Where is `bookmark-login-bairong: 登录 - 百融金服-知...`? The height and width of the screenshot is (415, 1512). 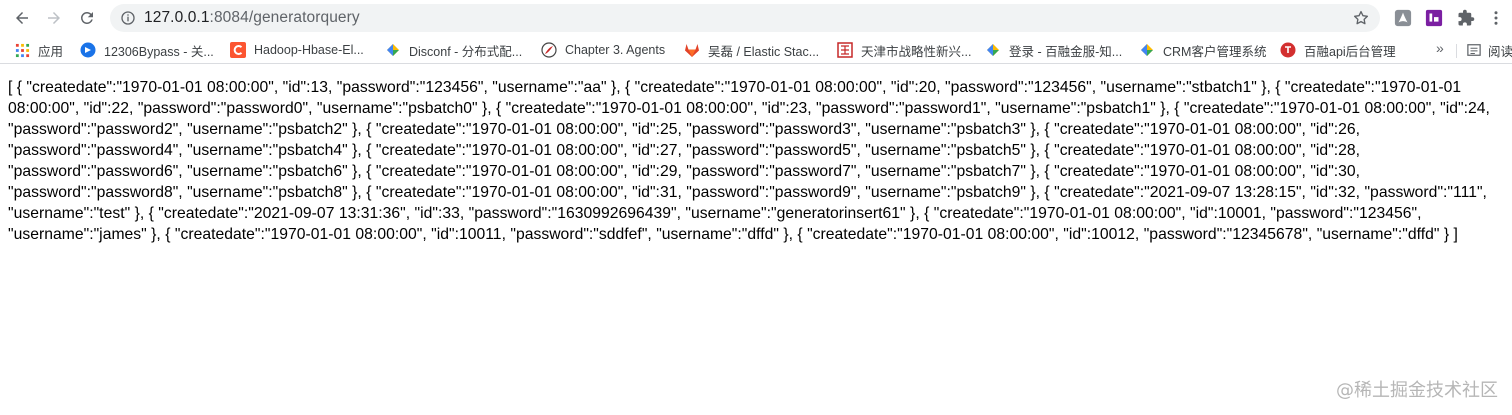
bookmark-login-bairong: 登录 - 百融金服-知... is located at coordinates (1053, 50).